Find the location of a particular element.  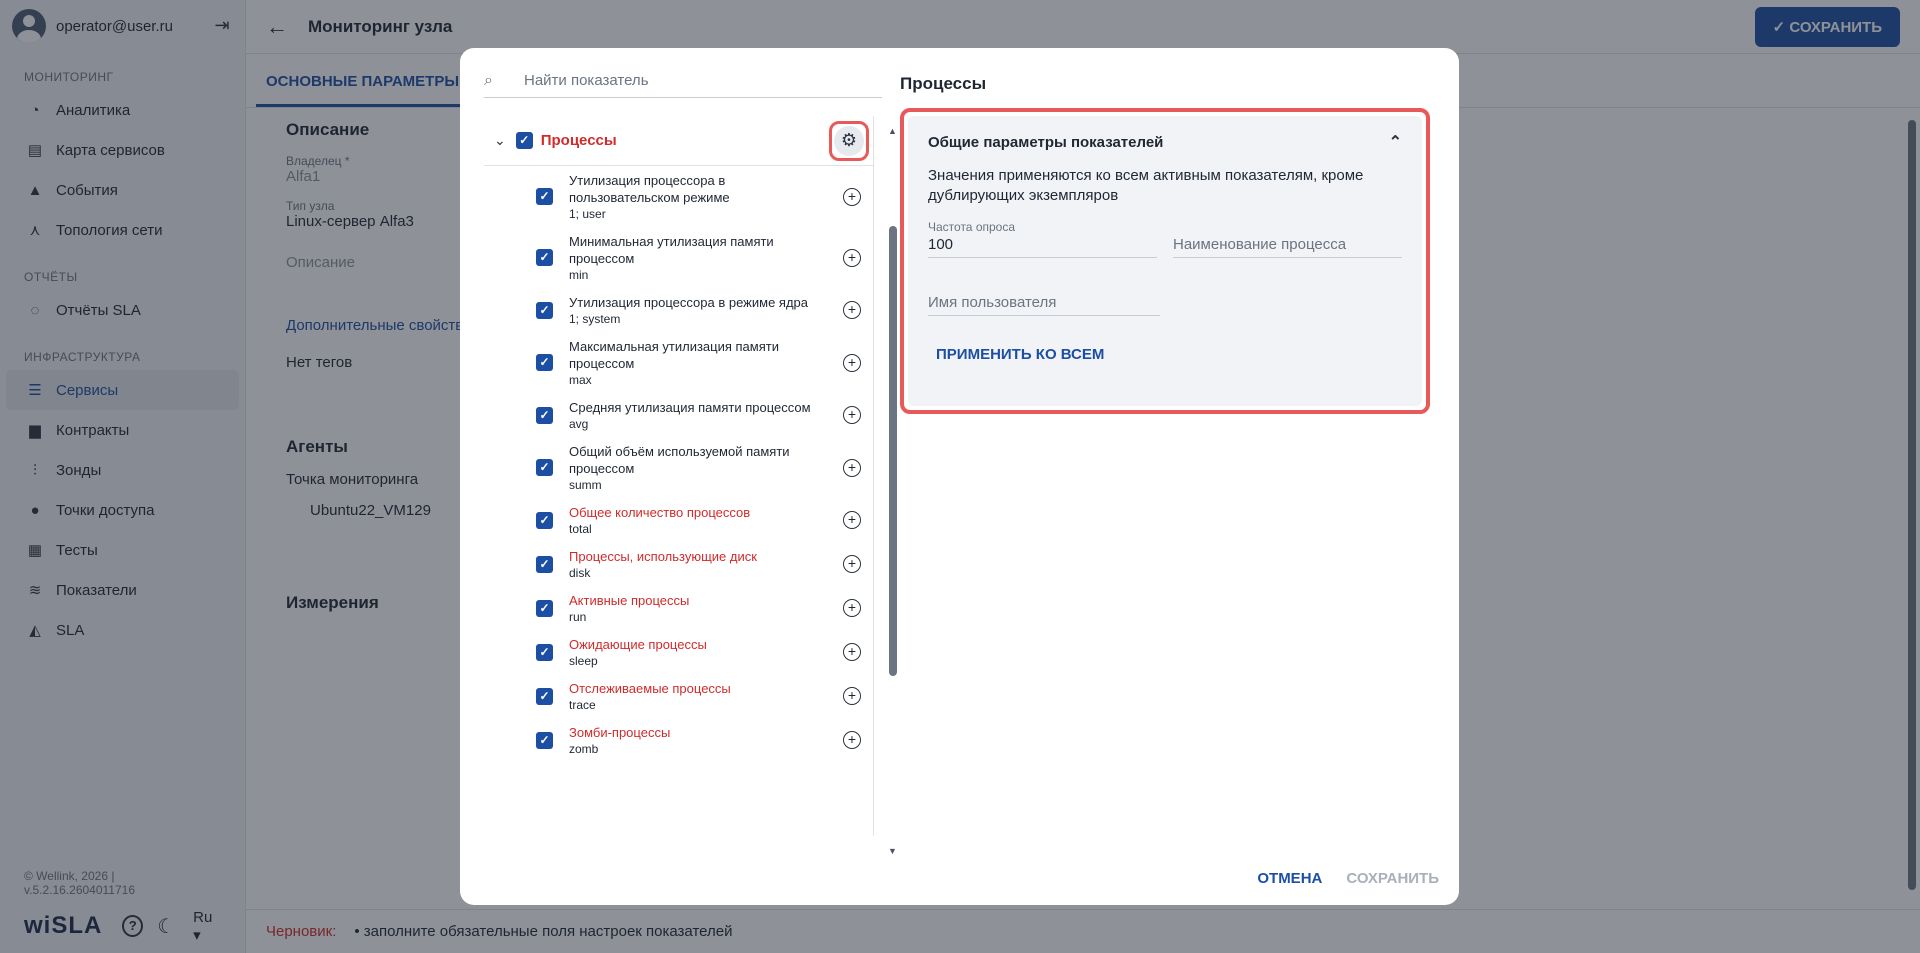

metric-code: summ is located at coordinates (585, 485).